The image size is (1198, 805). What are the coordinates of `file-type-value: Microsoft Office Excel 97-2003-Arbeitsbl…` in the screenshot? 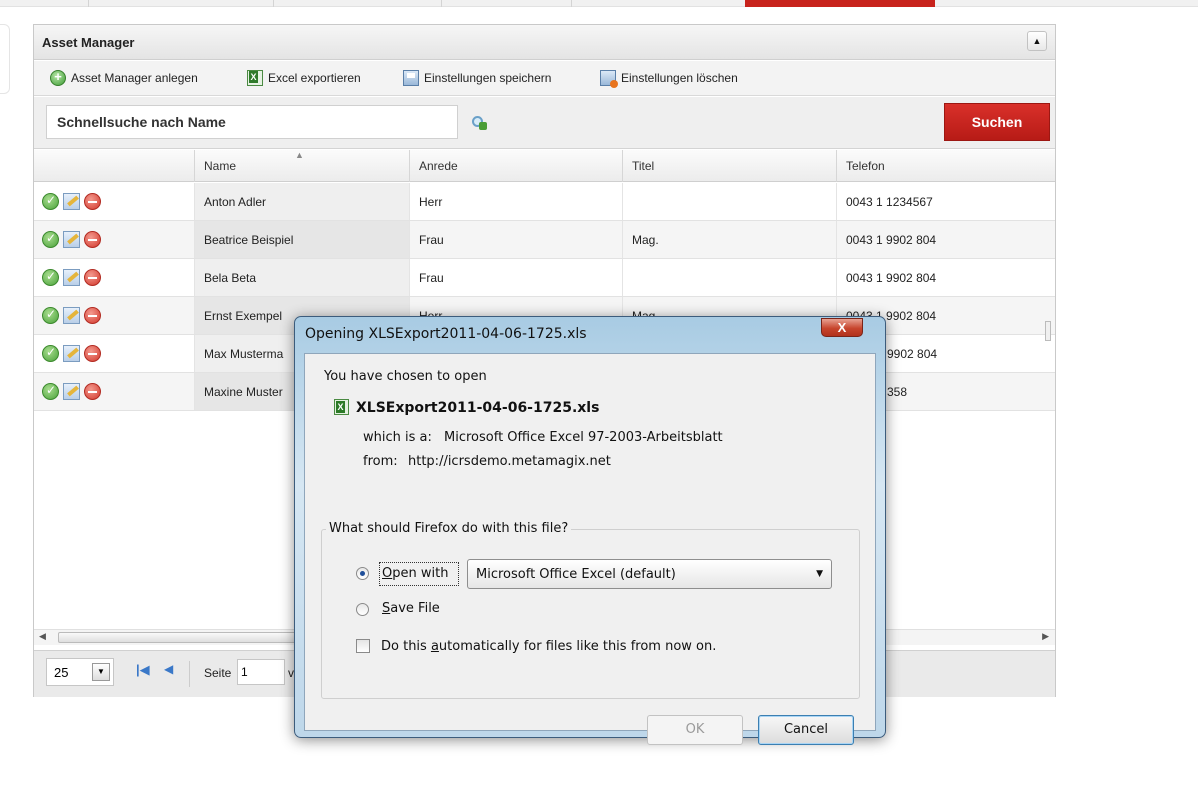 It's located at (583, 437).